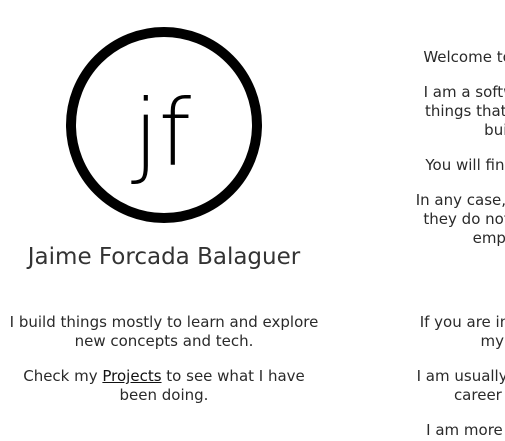 The image size is (505, 441). Describe the element at coordinates (464, 219) in the screenshot. I see `opinion-line2: they do not represent` at that location.